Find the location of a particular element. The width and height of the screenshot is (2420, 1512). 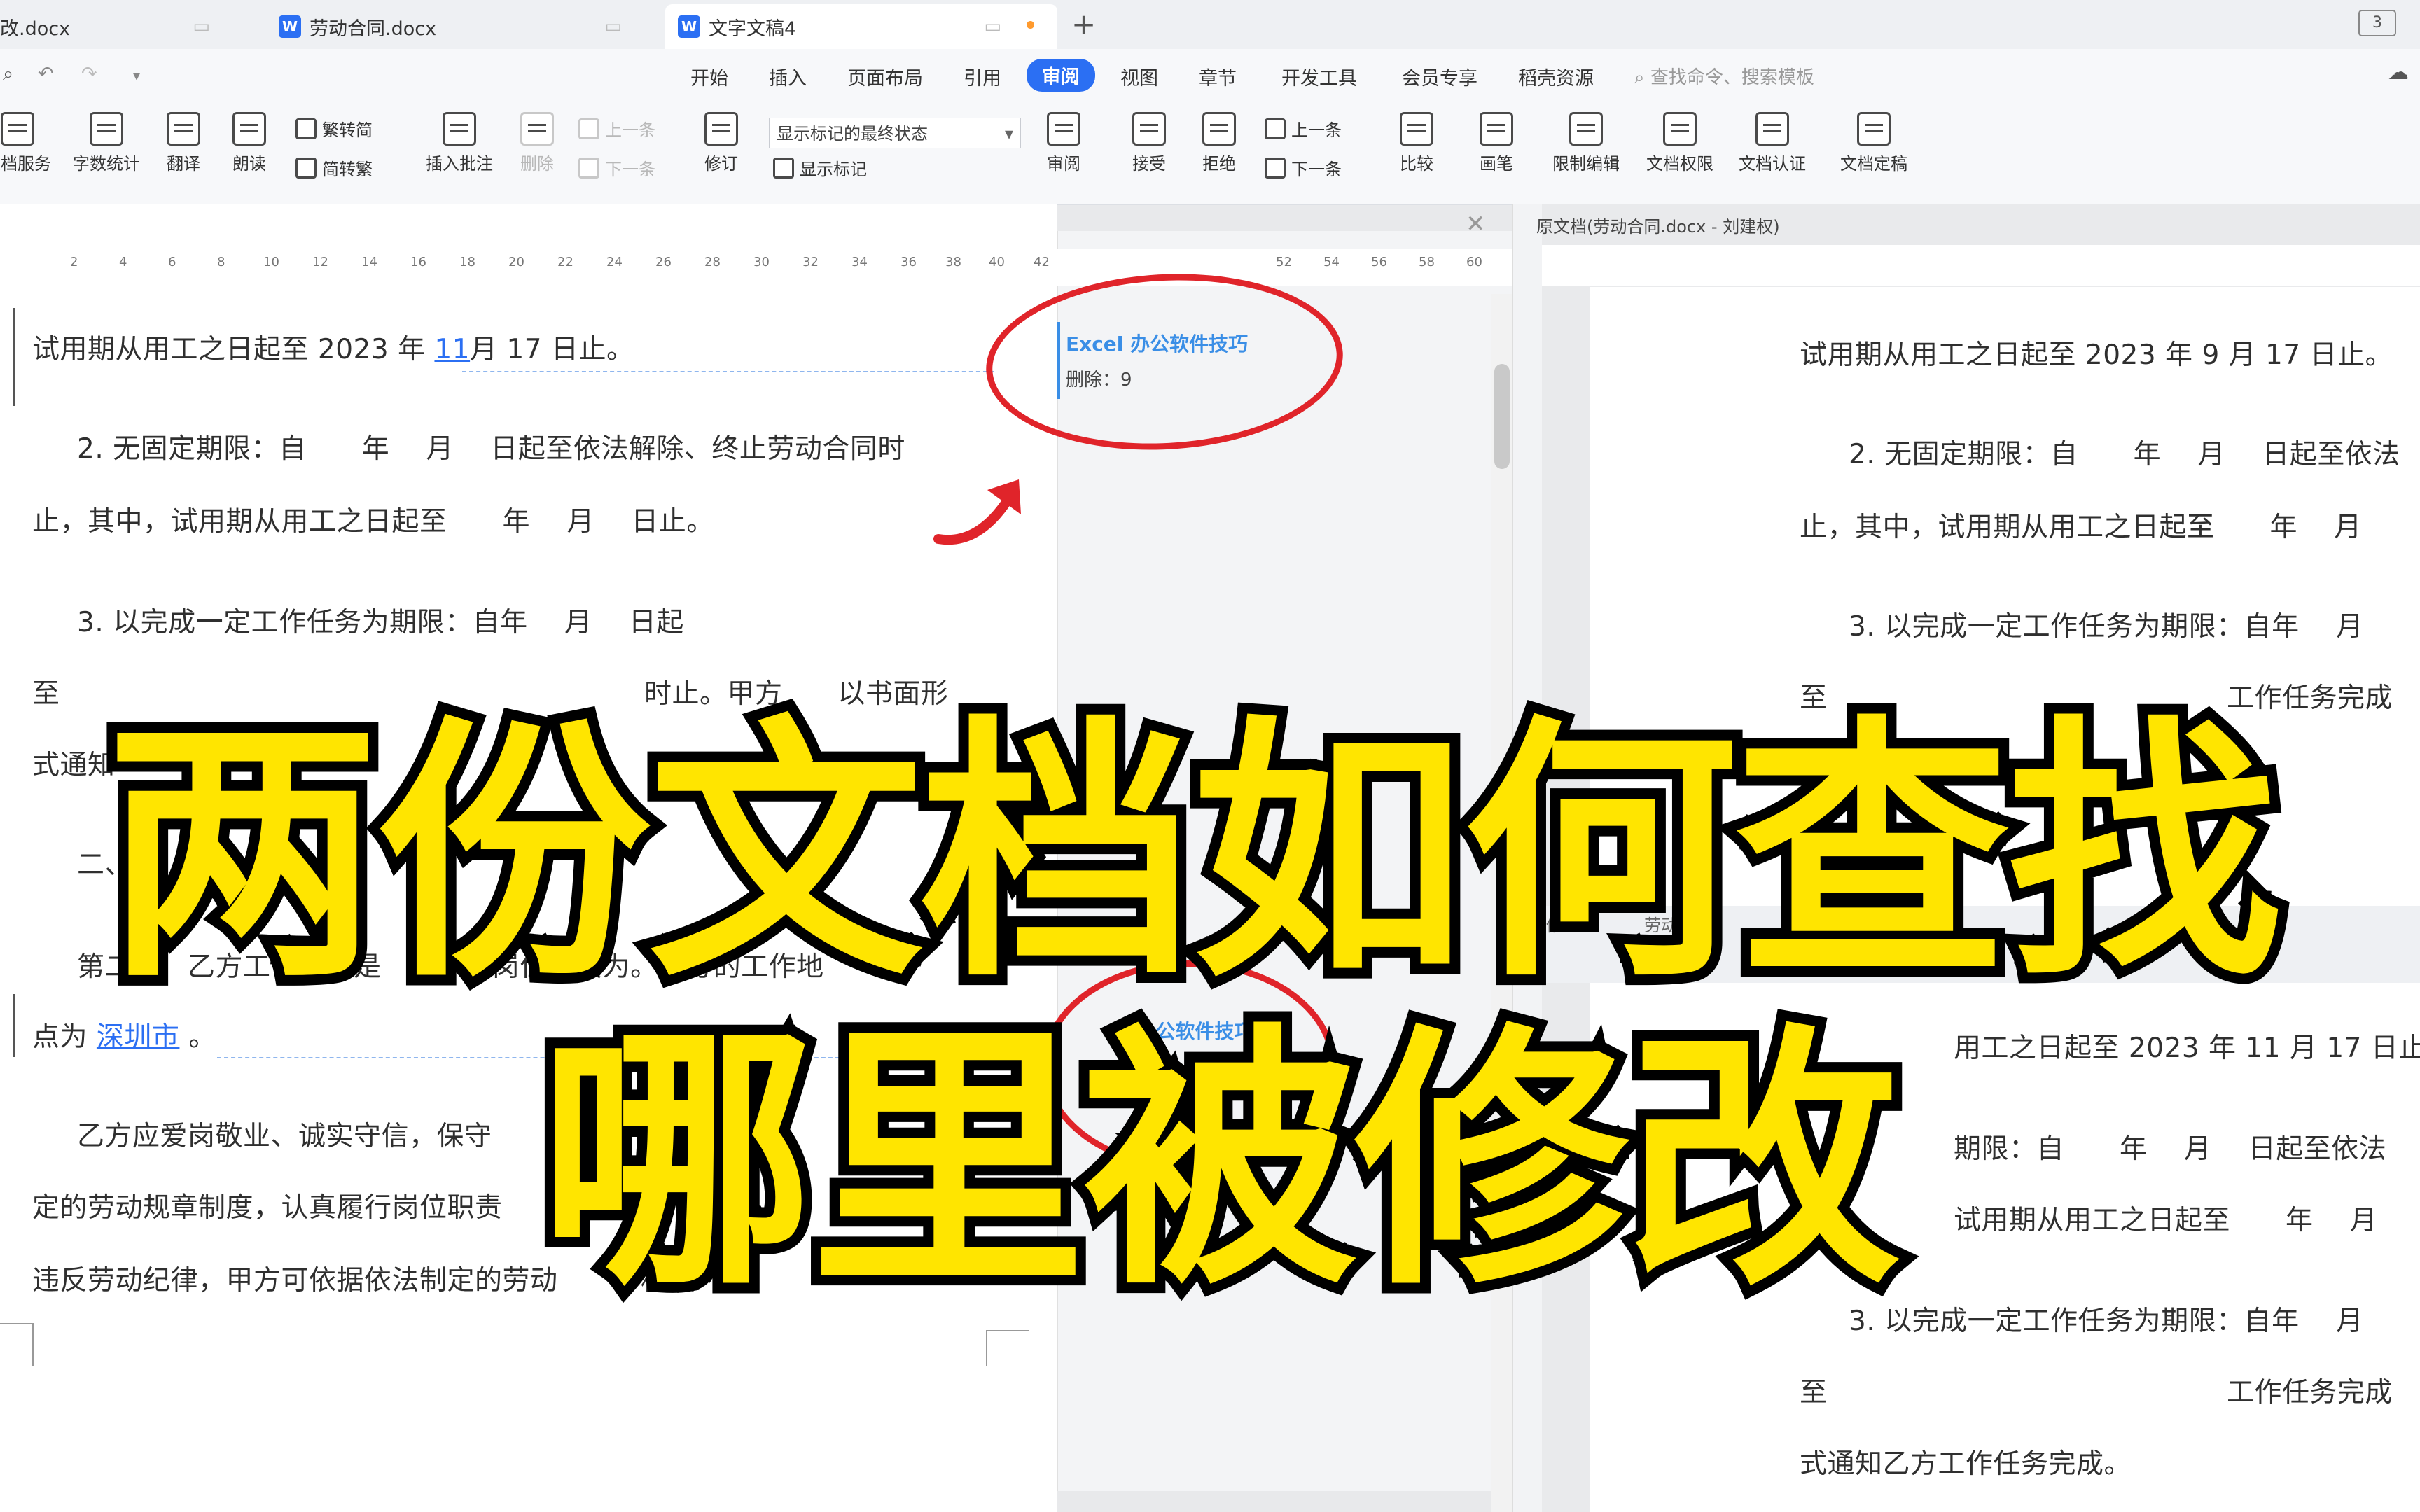

search-doc-icon: ⌕ is located at coordinates (8, 74).